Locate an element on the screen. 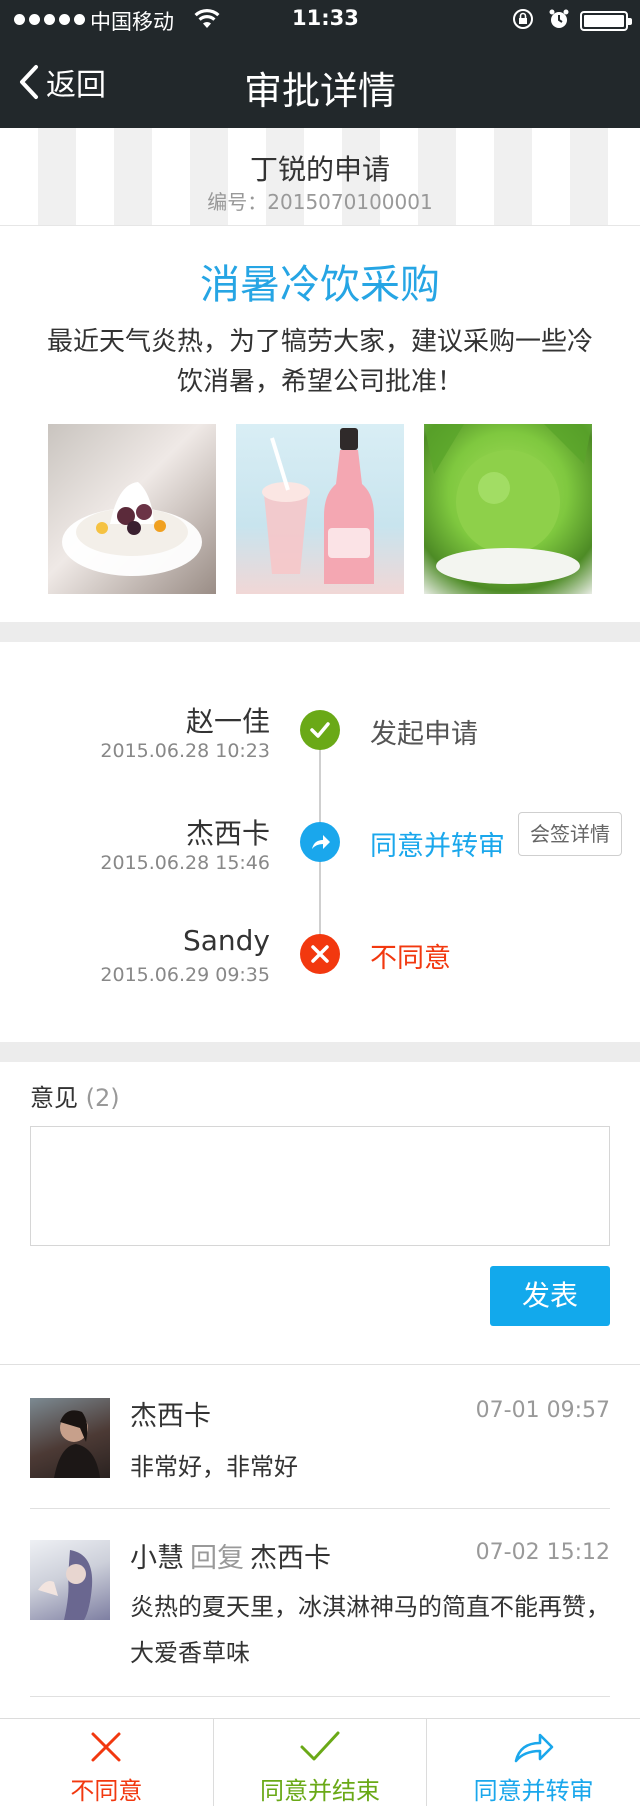  comment-text: 非常好，非常好 is located at coordinates (214, 1467).